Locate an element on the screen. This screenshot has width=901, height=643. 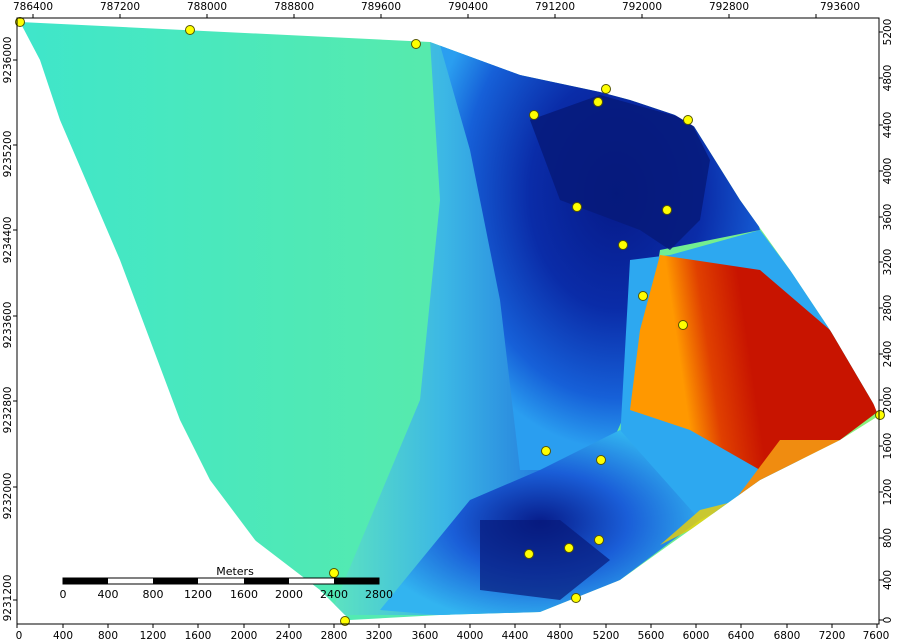
top-tick-label: 788000 is located at coordinates (207, 7).